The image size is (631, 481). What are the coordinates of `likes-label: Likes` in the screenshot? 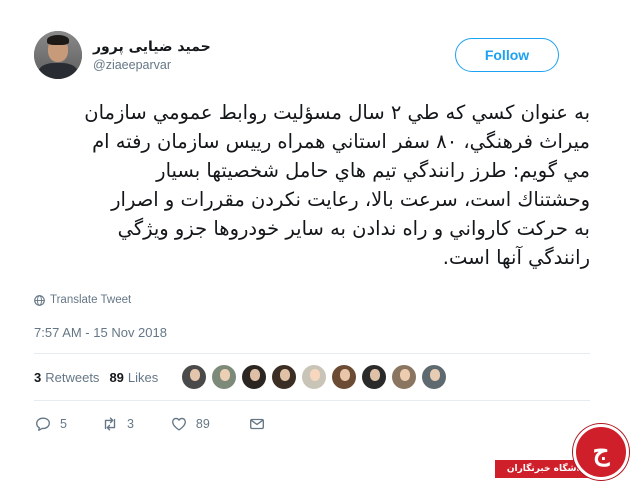 It's located at (143, 377).